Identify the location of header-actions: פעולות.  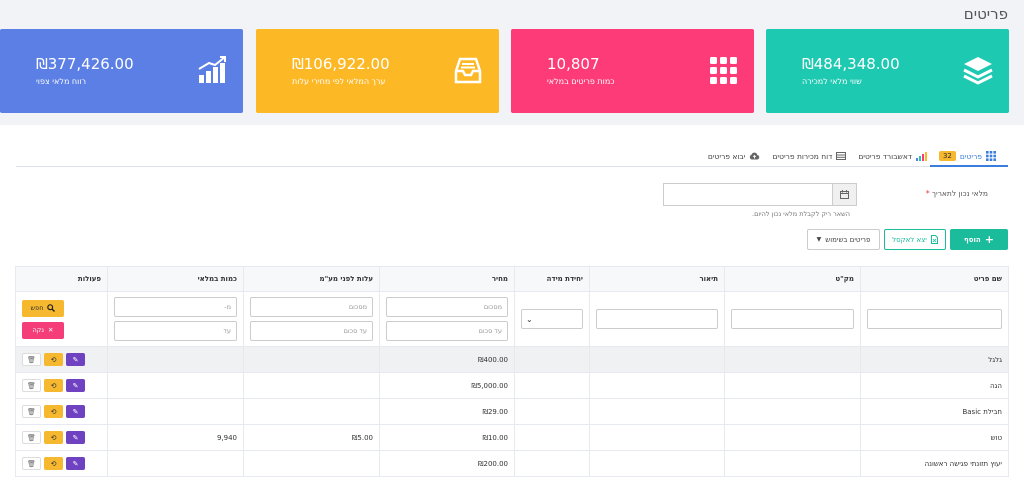
(61, 279).